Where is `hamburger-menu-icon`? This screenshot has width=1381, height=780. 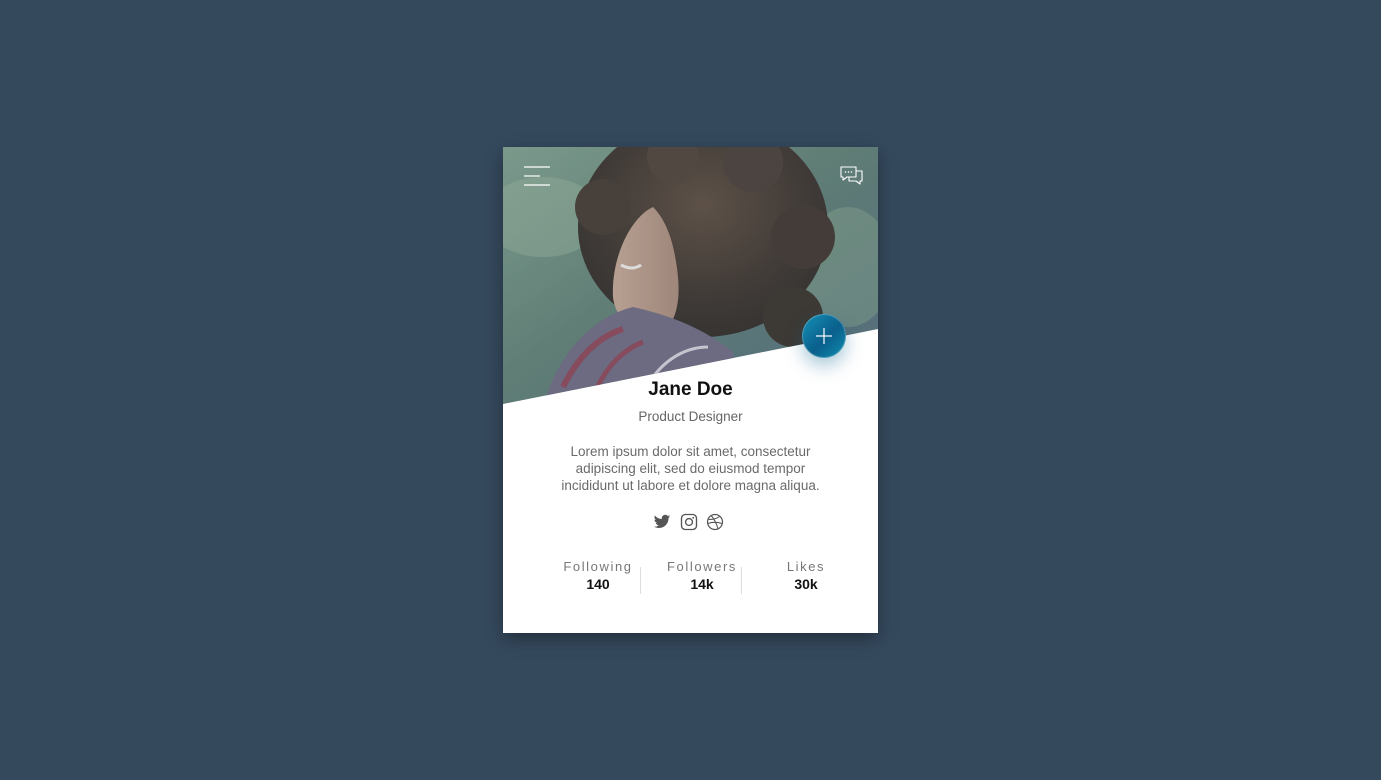
hamburger-menu-icon is located at coordinates (537, 176).